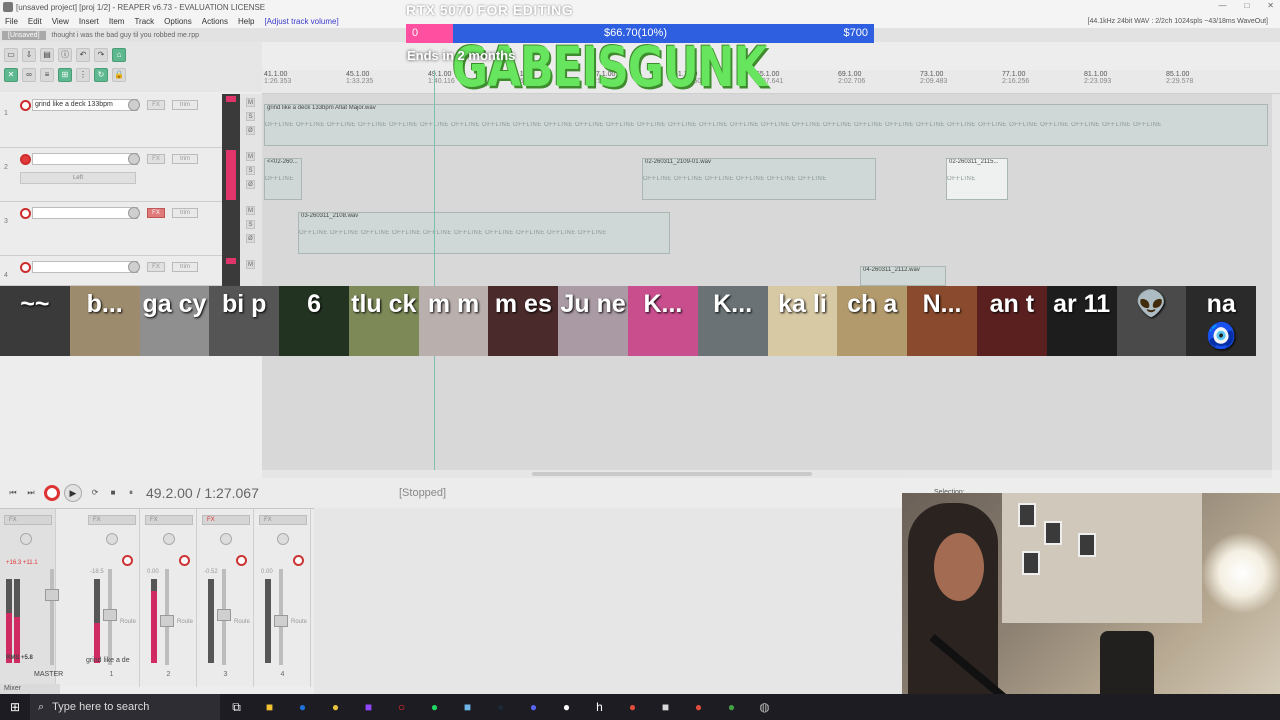  I want to click on scrollbar-thumb, so click(672, 474).